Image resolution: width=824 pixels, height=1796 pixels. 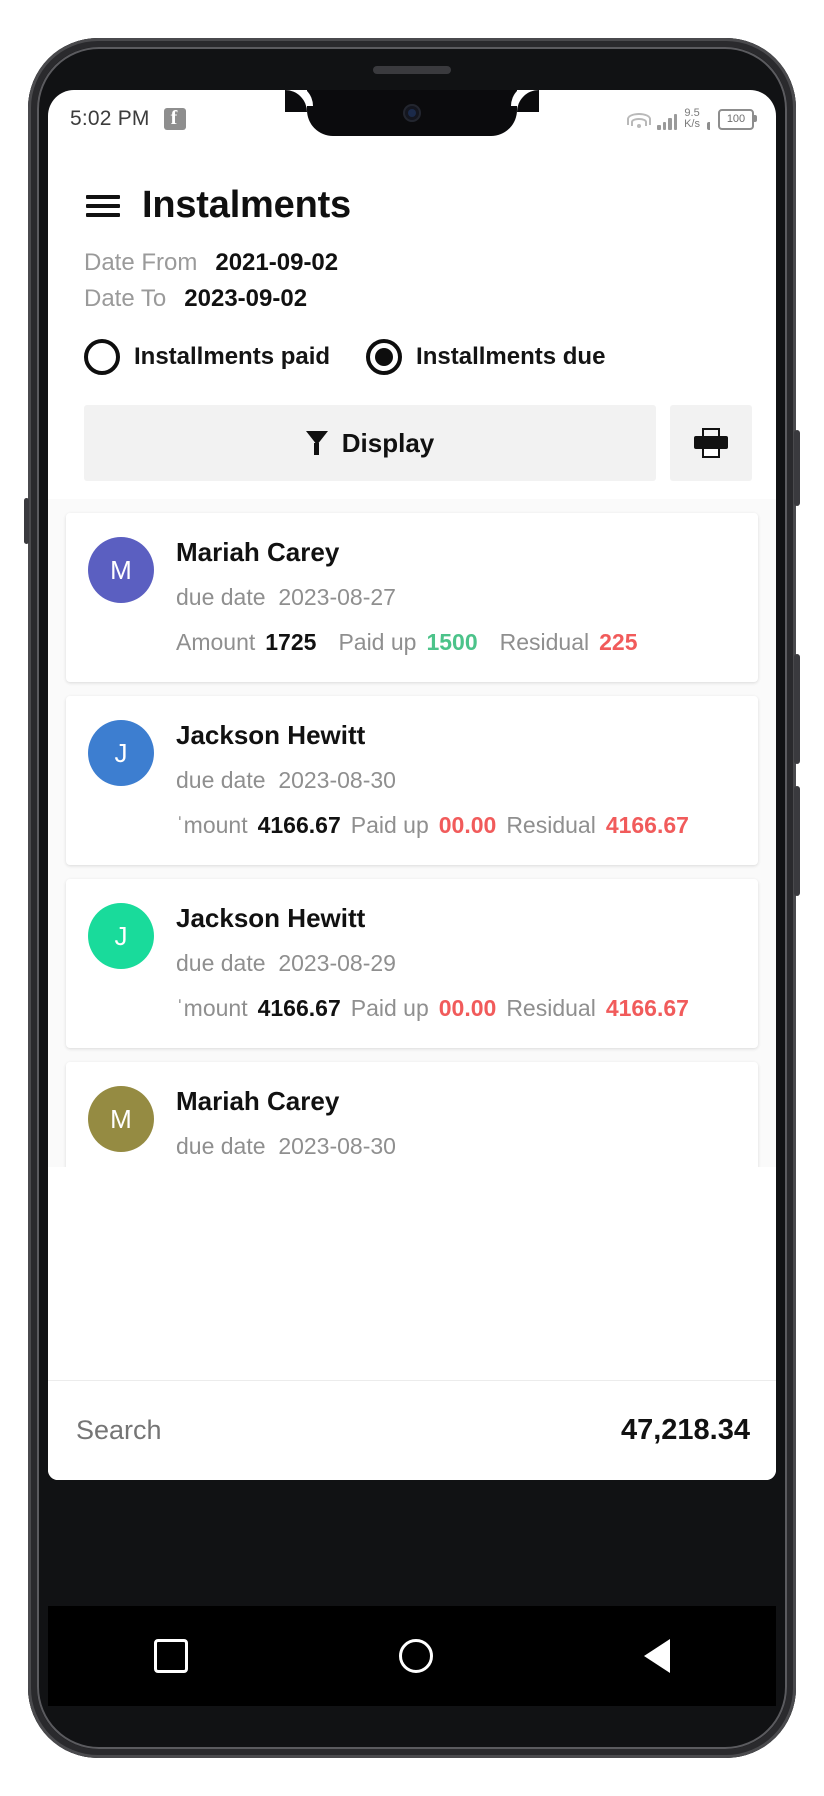 I want to click on due-date-row: due date 2023-08-27, so click(x=456, y=597).